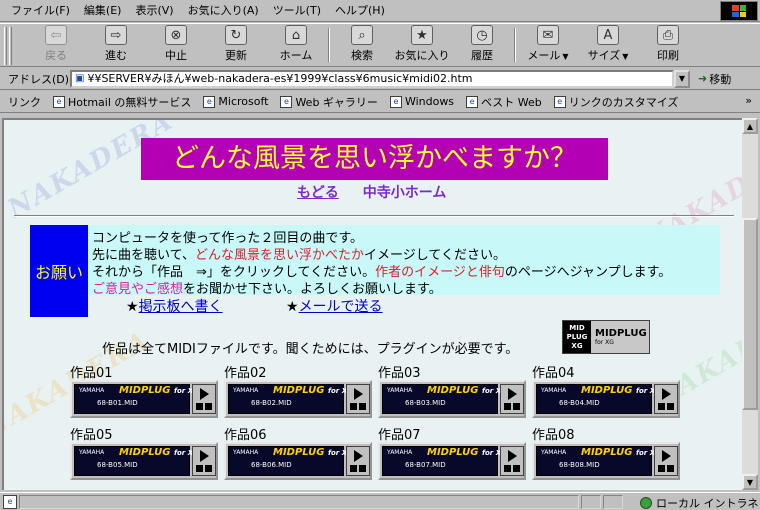 This screenshot has width=760, height=510. What do you see at coordinates (700, 502) in the screenshot?
I see `security-zone: ローカル イントラネット` at bounding box center [700, 502].